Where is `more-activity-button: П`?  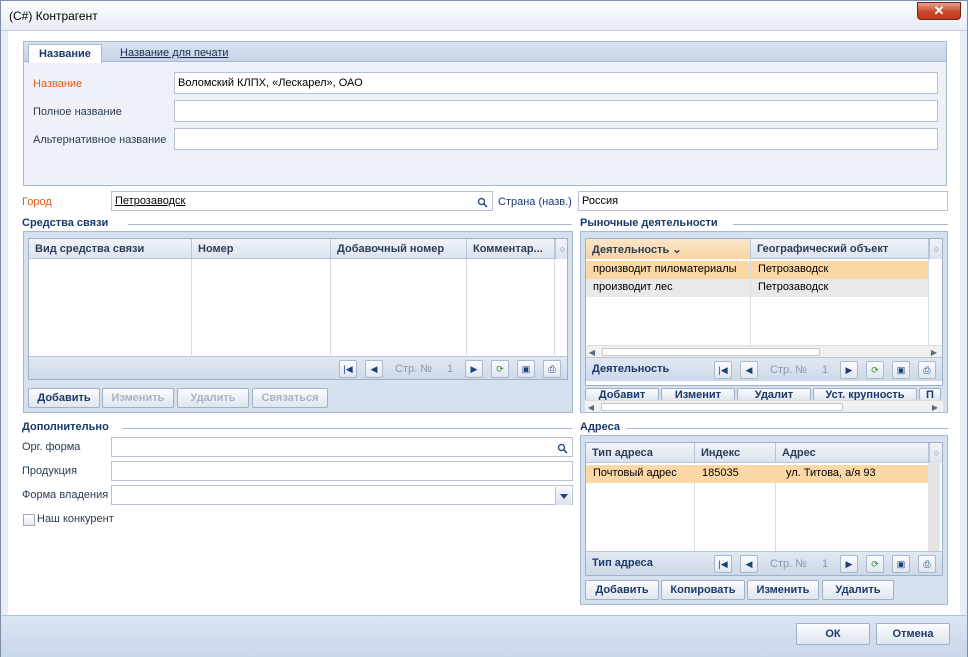 more-activity-button: П is located at coordinates (930, 394).